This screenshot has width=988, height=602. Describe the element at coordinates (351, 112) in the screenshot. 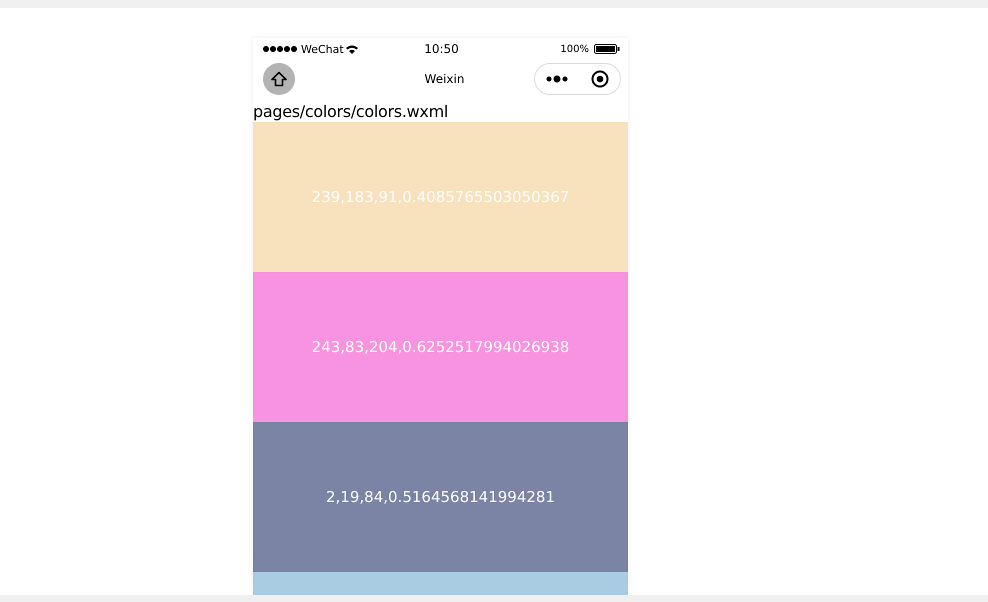

I see `page-path: pages/colors/colors.wxml` at that location.